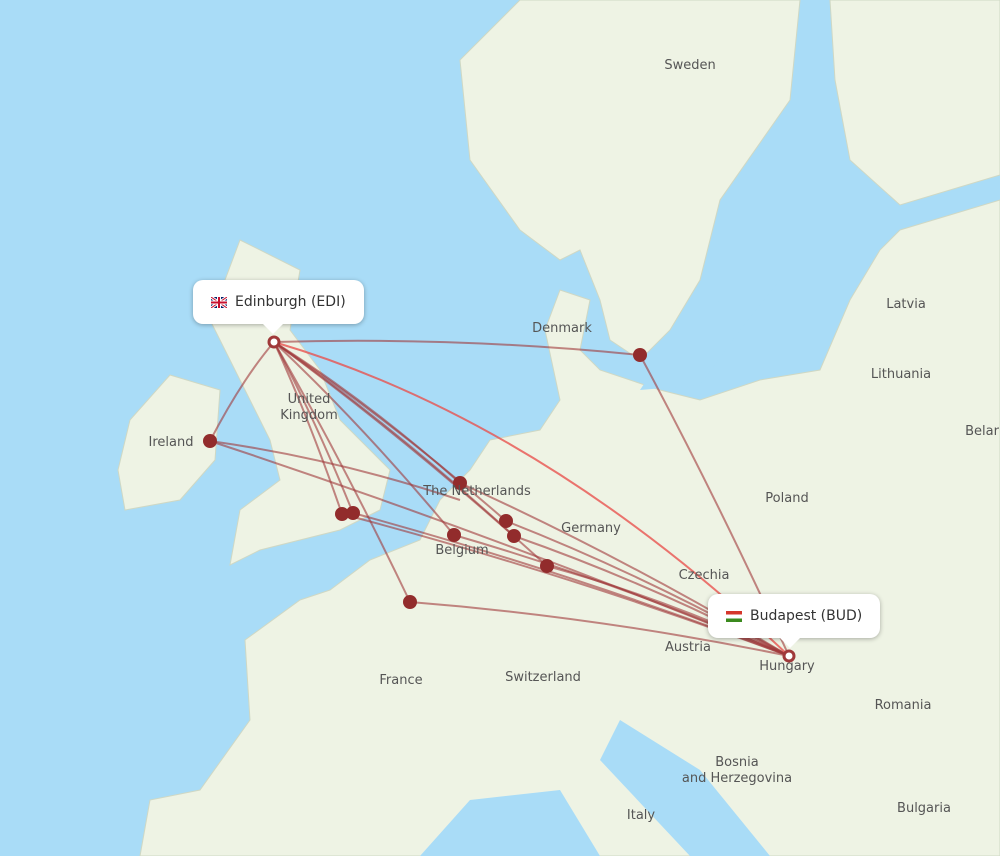 This screenshot has width=1000, height=856. Describe the element at coordinates (688, 647) in the screenshot. I see `place-label: Austria` at that location.